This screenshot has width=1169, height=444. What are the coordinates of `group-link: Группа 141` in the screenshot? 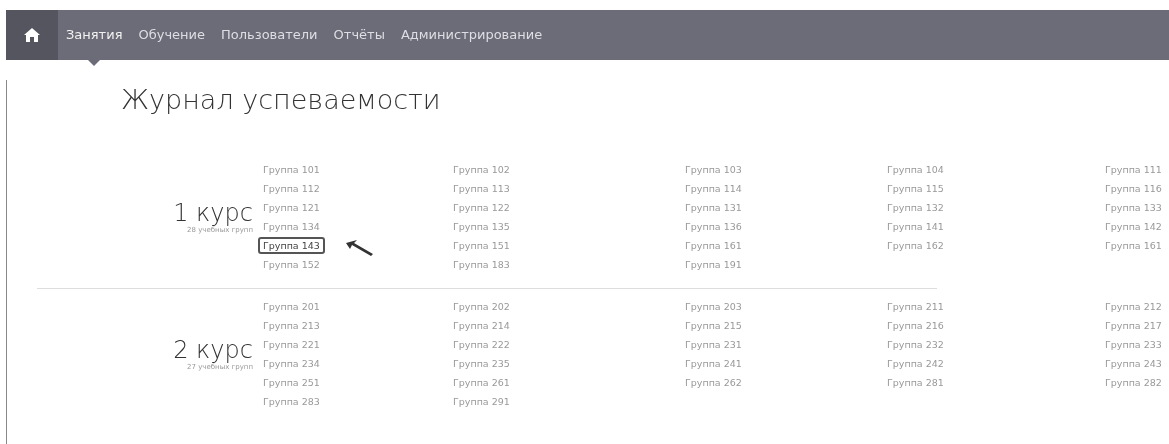 It's located at (915, 226).